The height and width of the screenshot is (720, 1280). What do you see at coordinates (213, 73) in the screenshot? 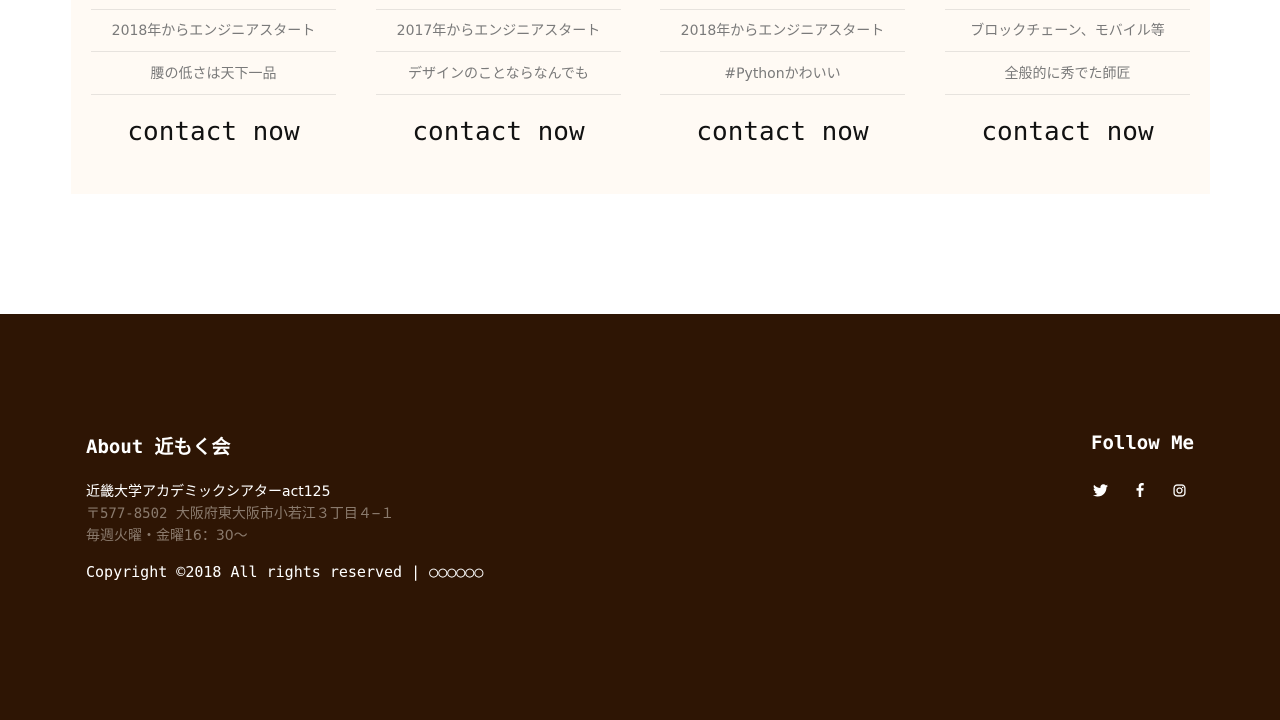
I see `card-detail-2: 腰の低さは天下一品` at bounding box center [213, 73].